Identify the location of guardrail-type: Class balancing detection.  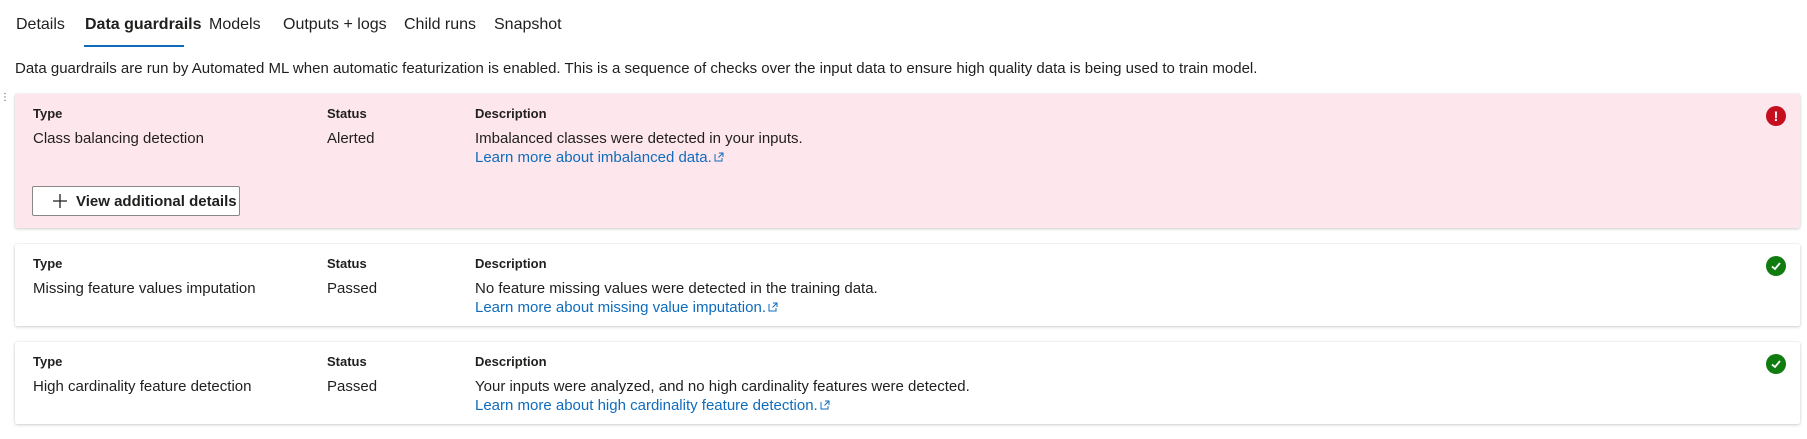
(118, 138).